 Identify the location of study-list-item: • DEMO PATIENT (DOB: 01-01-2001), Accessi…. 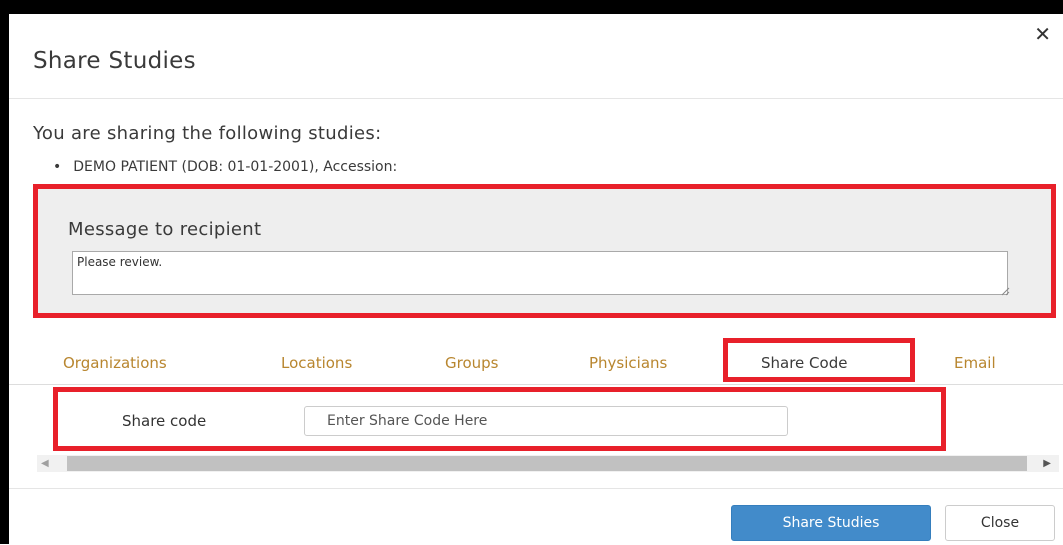
(225, 167).